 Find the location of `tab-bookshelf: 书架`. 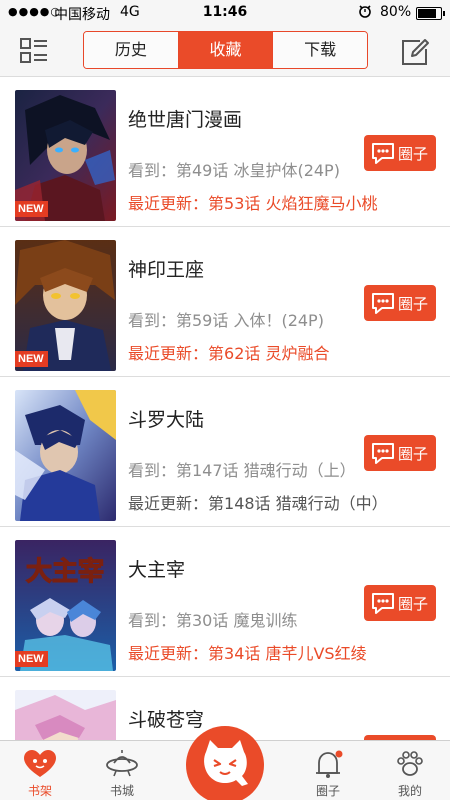

tab-bookshelf: 书架 is located at coordinates (40, 770).